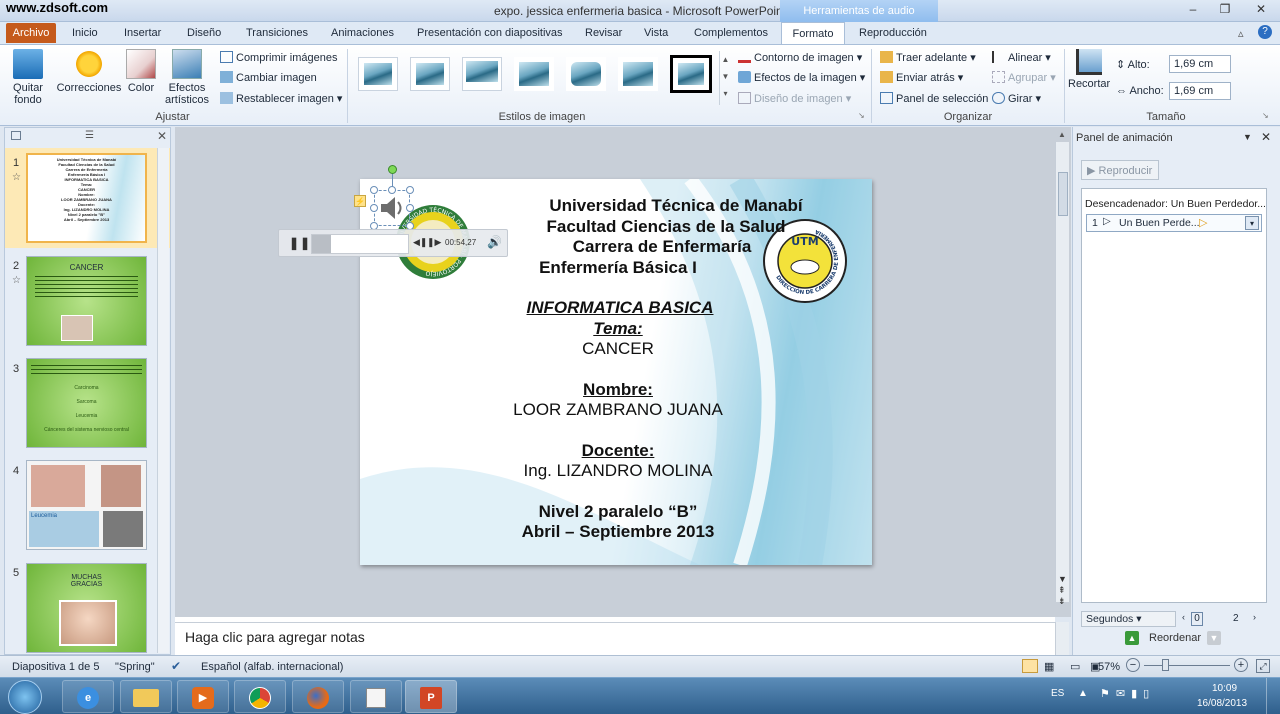 This screenshot has width=1280, height=714. Describe the element at coordinates (162, 136) in the screenshot. I see `close-panel-icon: ✕` at that location.